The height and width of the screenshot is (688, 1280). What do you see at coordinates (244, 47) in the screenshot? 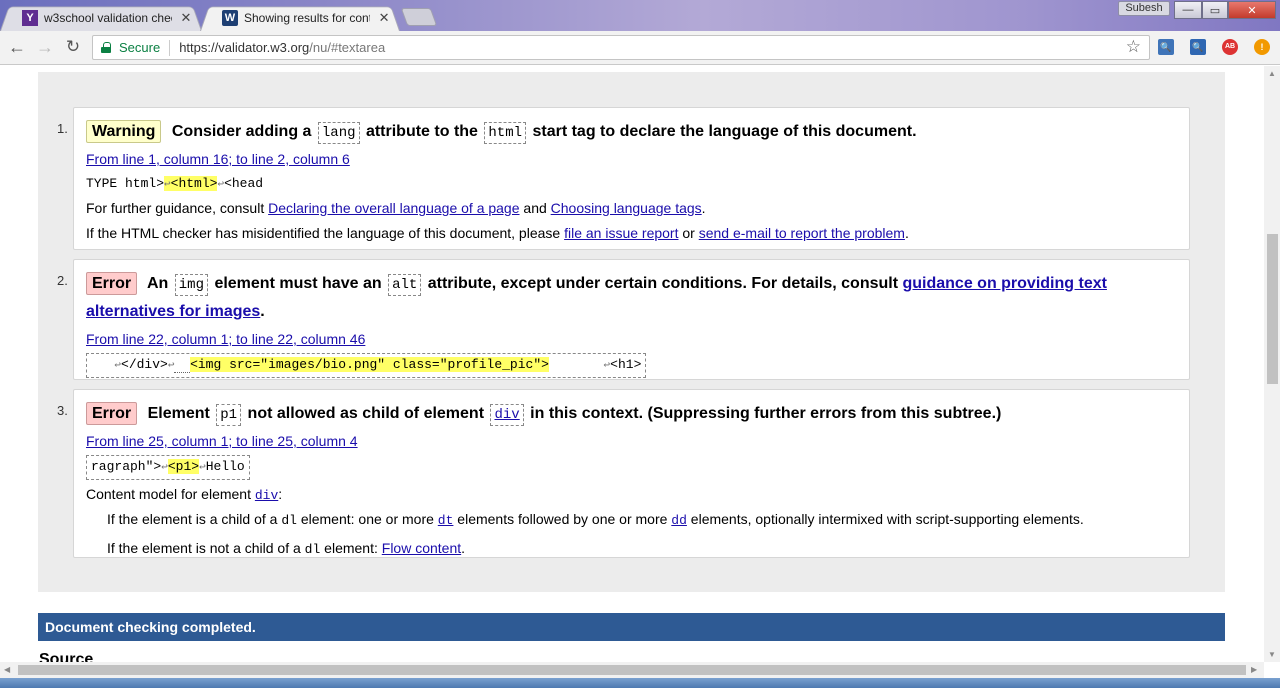
I see `url-host: https://validator.w3.org` at bounding box center [244, 47].